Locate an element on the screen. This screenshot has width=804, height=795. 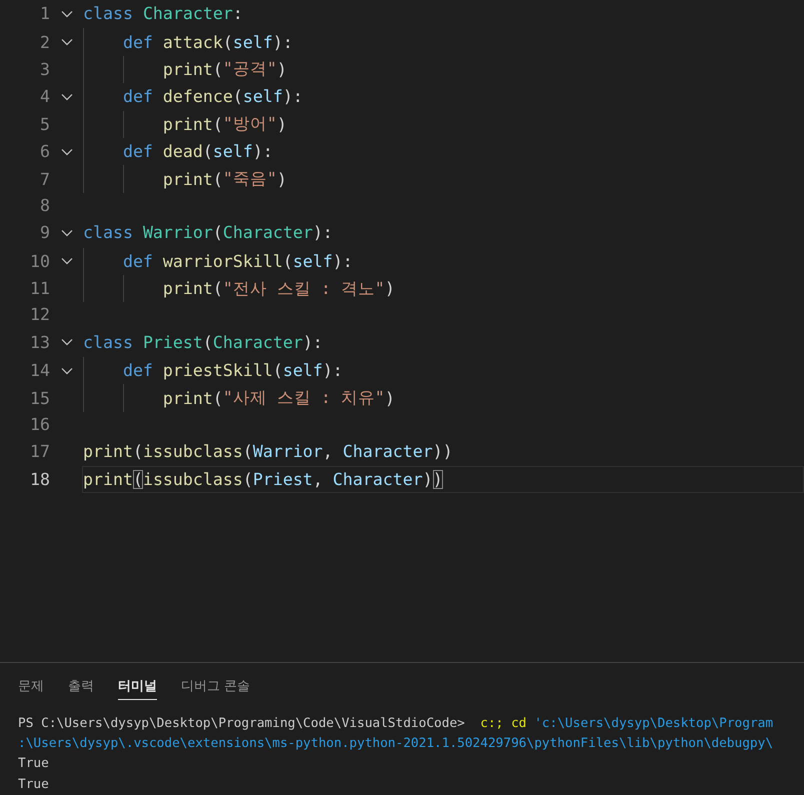
terminal-line: :\Users\dysyp\.vscode\extensions\ms-python.python-2021.1.502429796\pythonFiles\lib\python\debugpy\ is located at coordinates (396, 744).